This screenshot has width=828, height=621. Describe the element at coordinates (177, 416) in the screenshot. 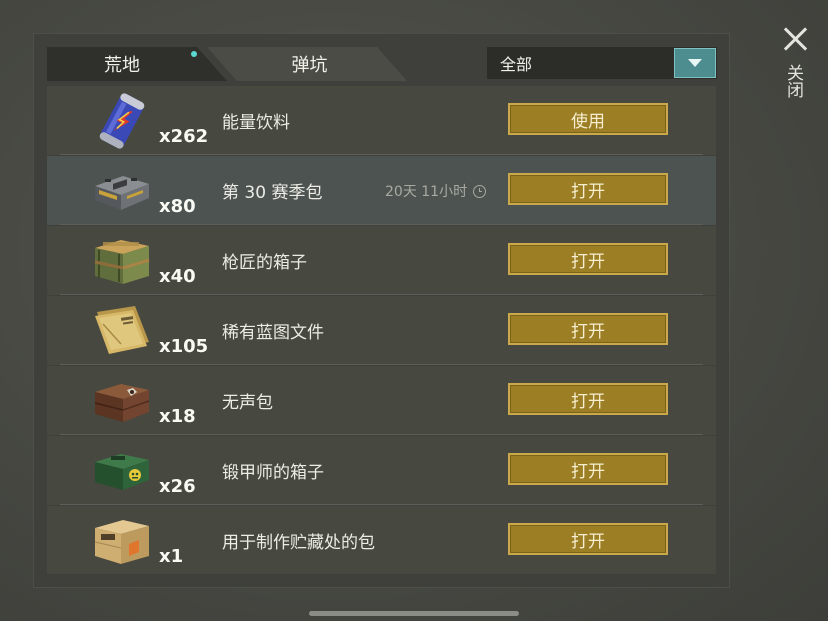

I see `item-quantity: x18` at that location.